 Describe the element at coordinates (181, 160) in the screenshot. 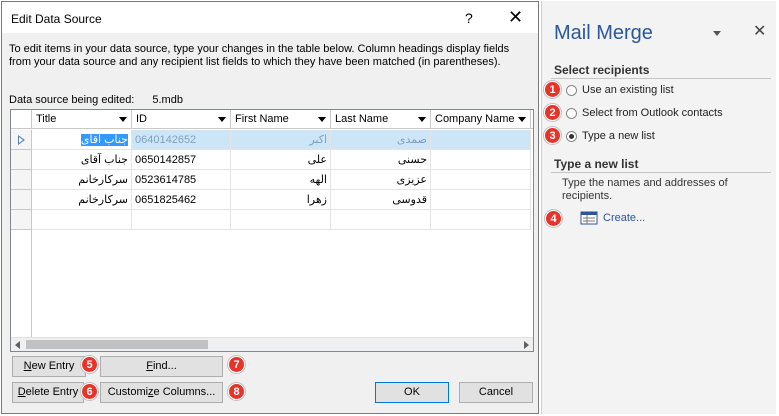

I see `cell-id: 0650142857` at that location.